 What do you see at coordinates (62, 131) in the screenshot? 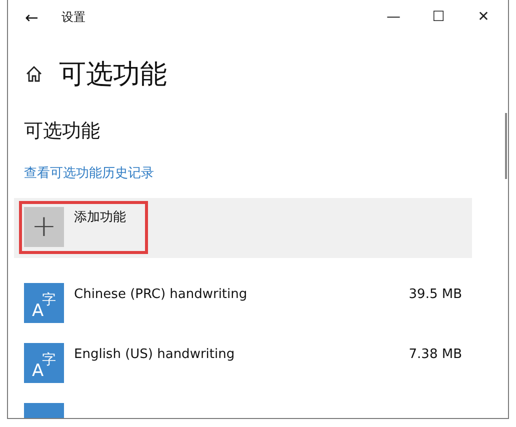
I see `section-heading: 可选功能` at bounding box center [62, 131].